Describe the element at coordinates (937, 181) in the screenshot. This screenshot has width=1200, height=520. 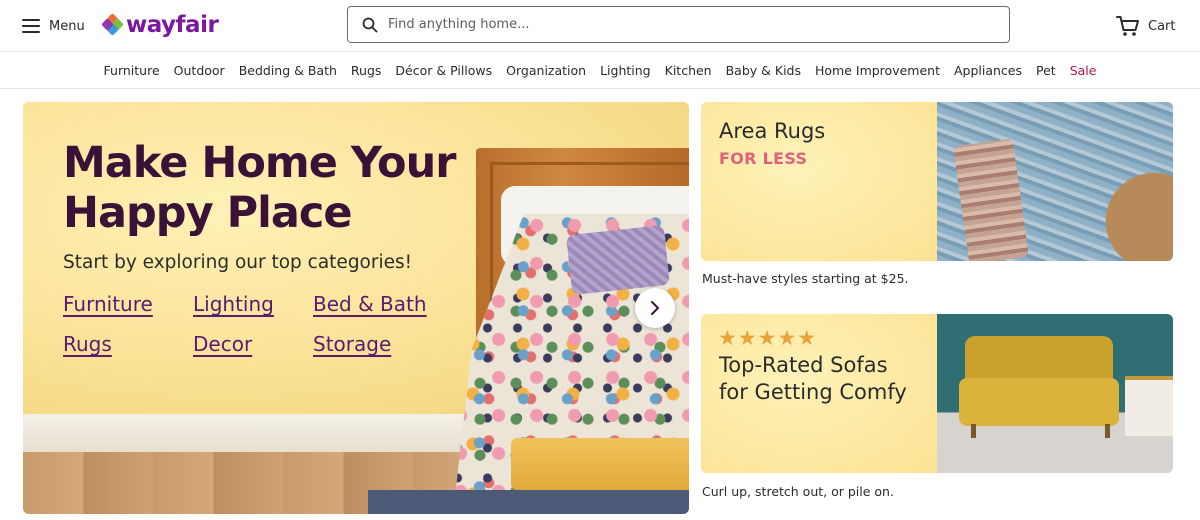
I see `promo-area-rugs: Area Rugs FOR LESS` at that location.